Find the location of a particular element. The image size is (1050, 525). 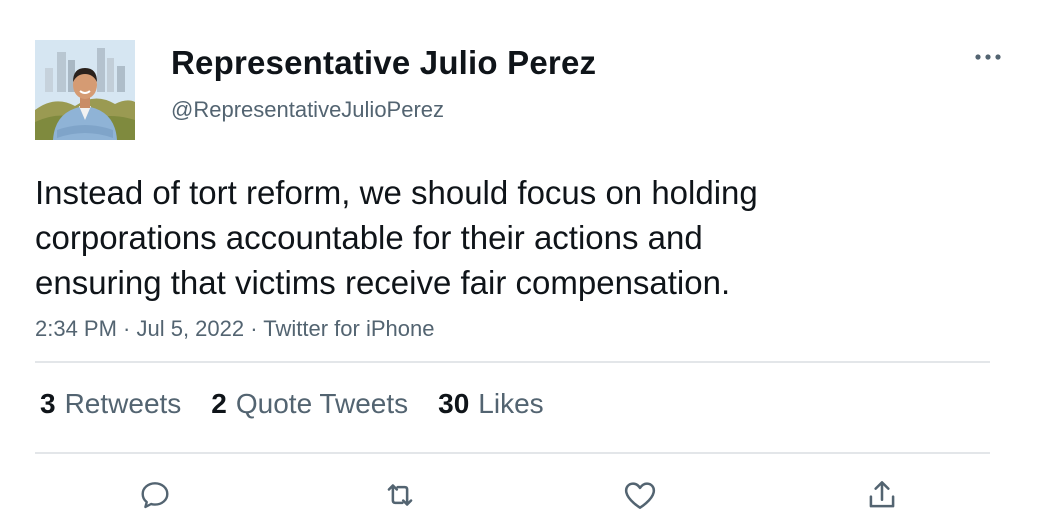

share-button is located at coordinates (882, 495).